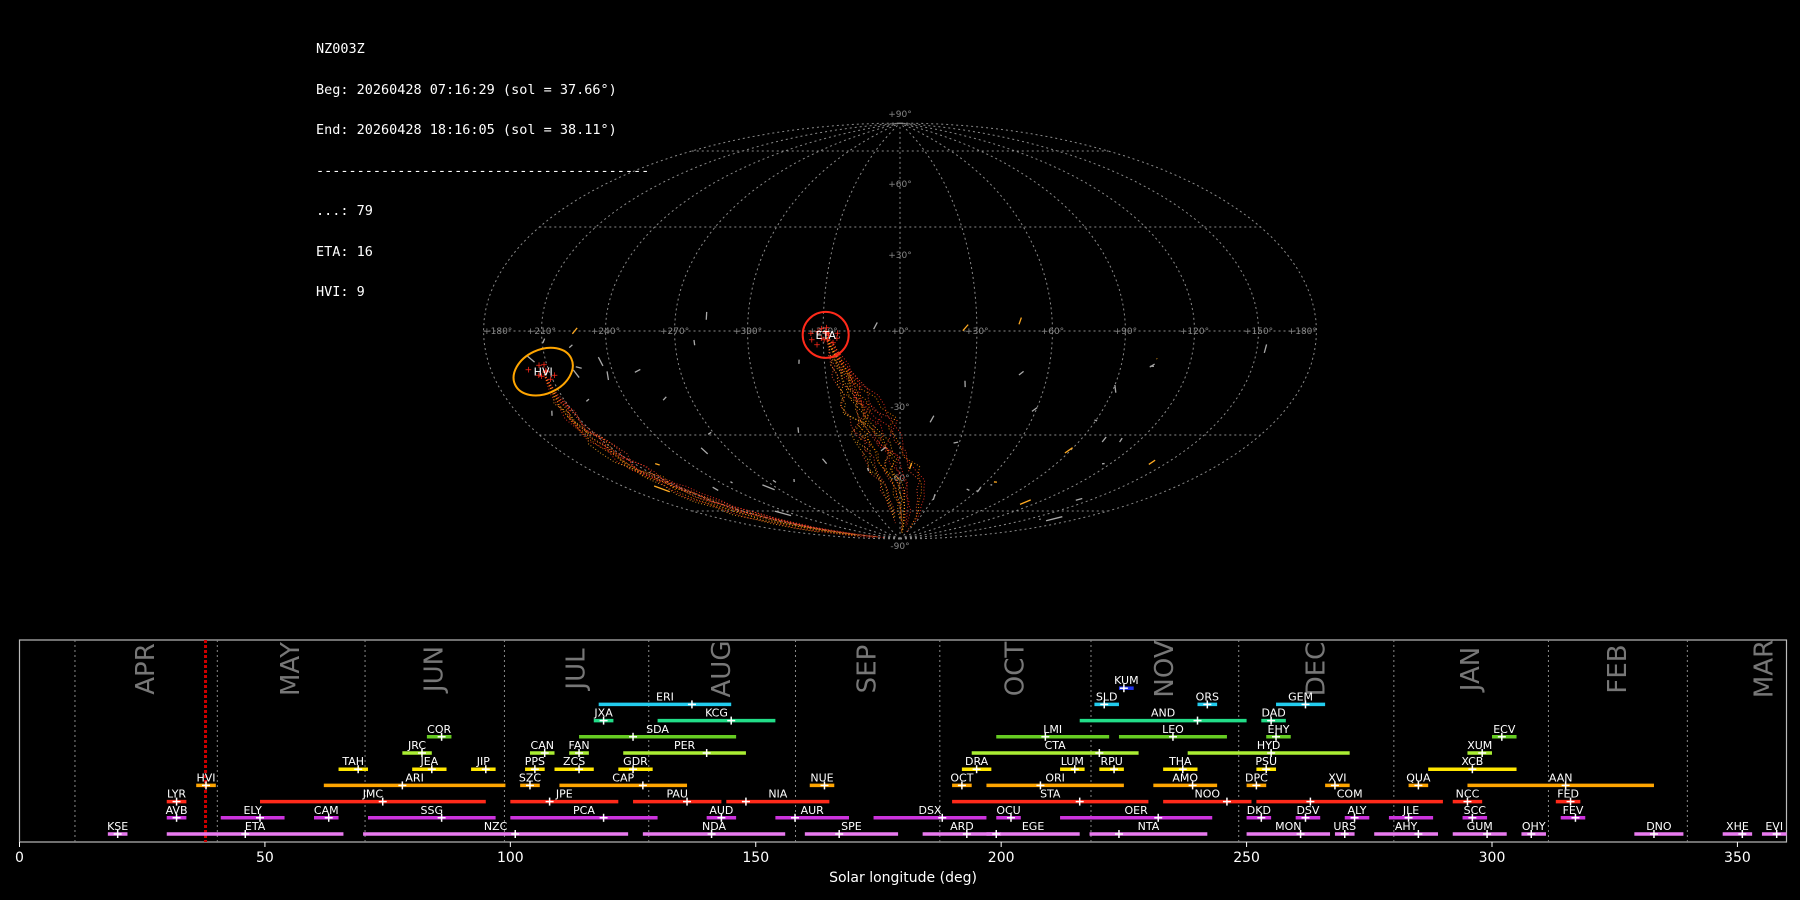  Describe the element at coordinates (1137, 810) in the screenshot. I see `shower-label: OER` at that location.